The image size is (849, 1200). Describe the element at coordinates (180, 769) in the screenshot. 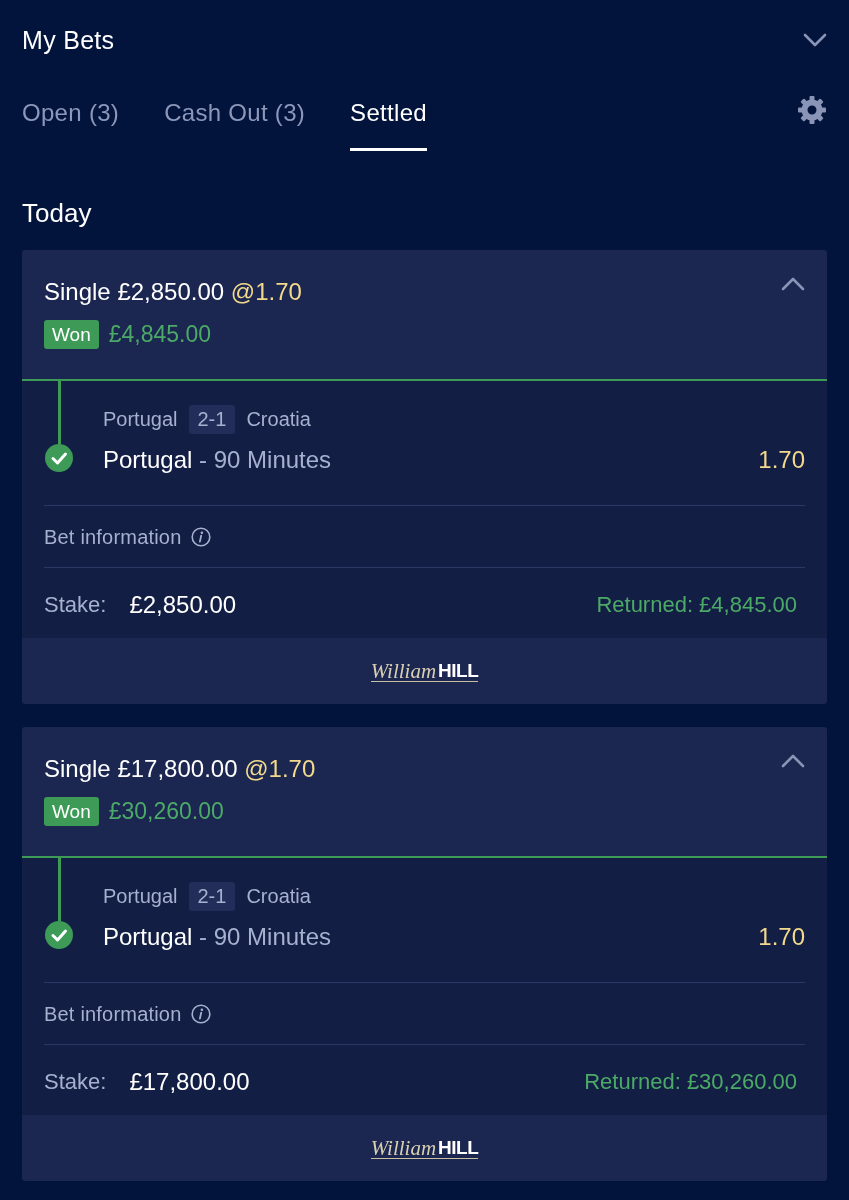

I see `bet-title: Single £17,800.00 @1.70` at that location.